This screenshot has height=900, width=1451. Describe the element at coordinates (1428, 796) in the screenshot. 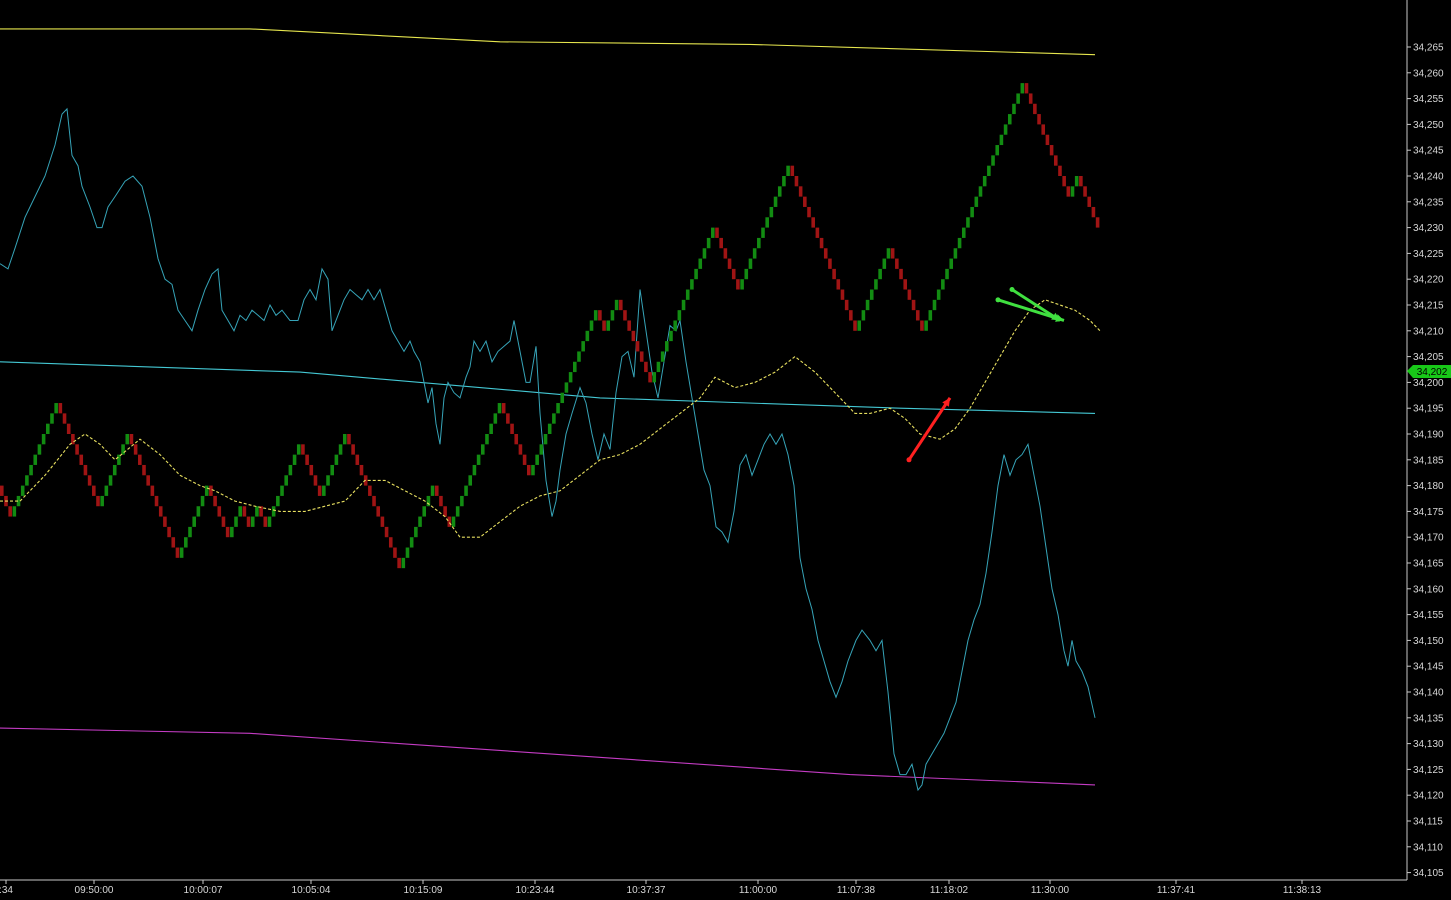

I see `price-tick-label: 34,120` at that location.